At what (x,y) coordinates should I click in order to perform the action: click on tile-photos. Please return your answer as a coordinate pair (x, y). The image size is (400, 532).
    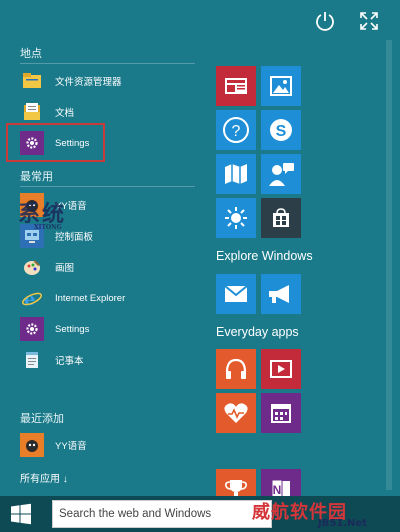
    Looking at the image, I should click on (281, 86).